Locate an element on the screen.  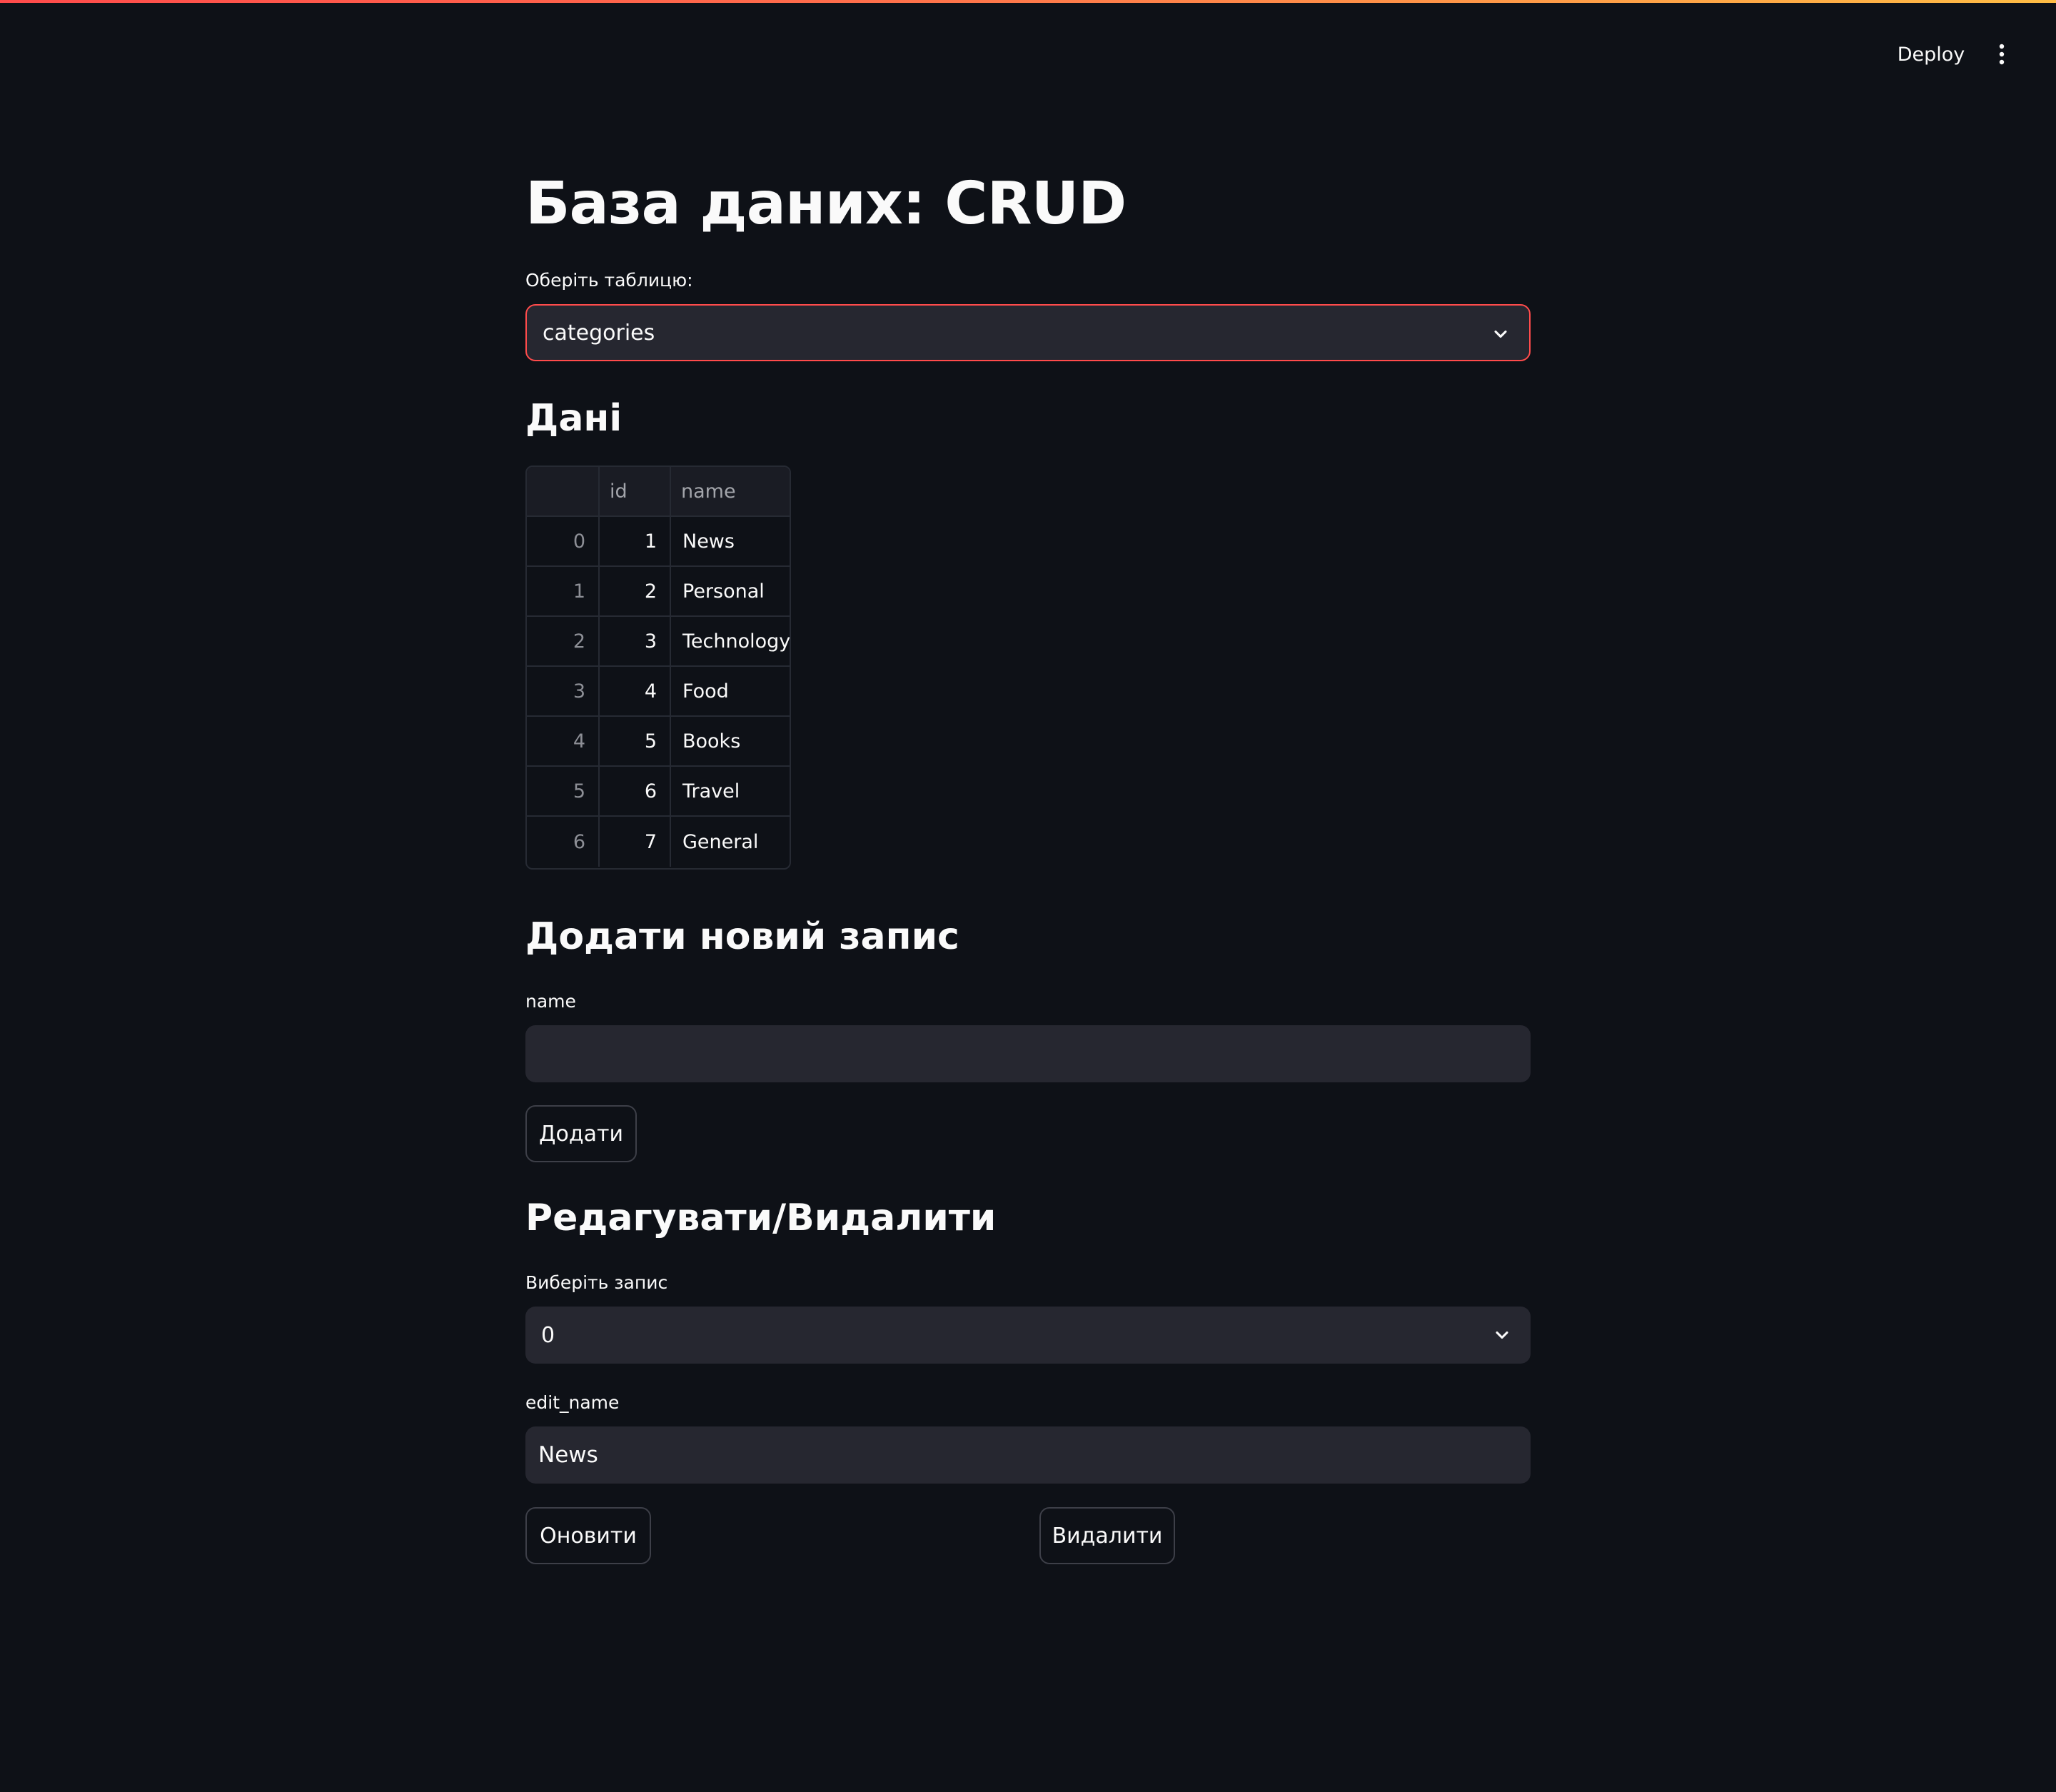
table-row: 1 2 Personal is located at coordinates (658, 592).